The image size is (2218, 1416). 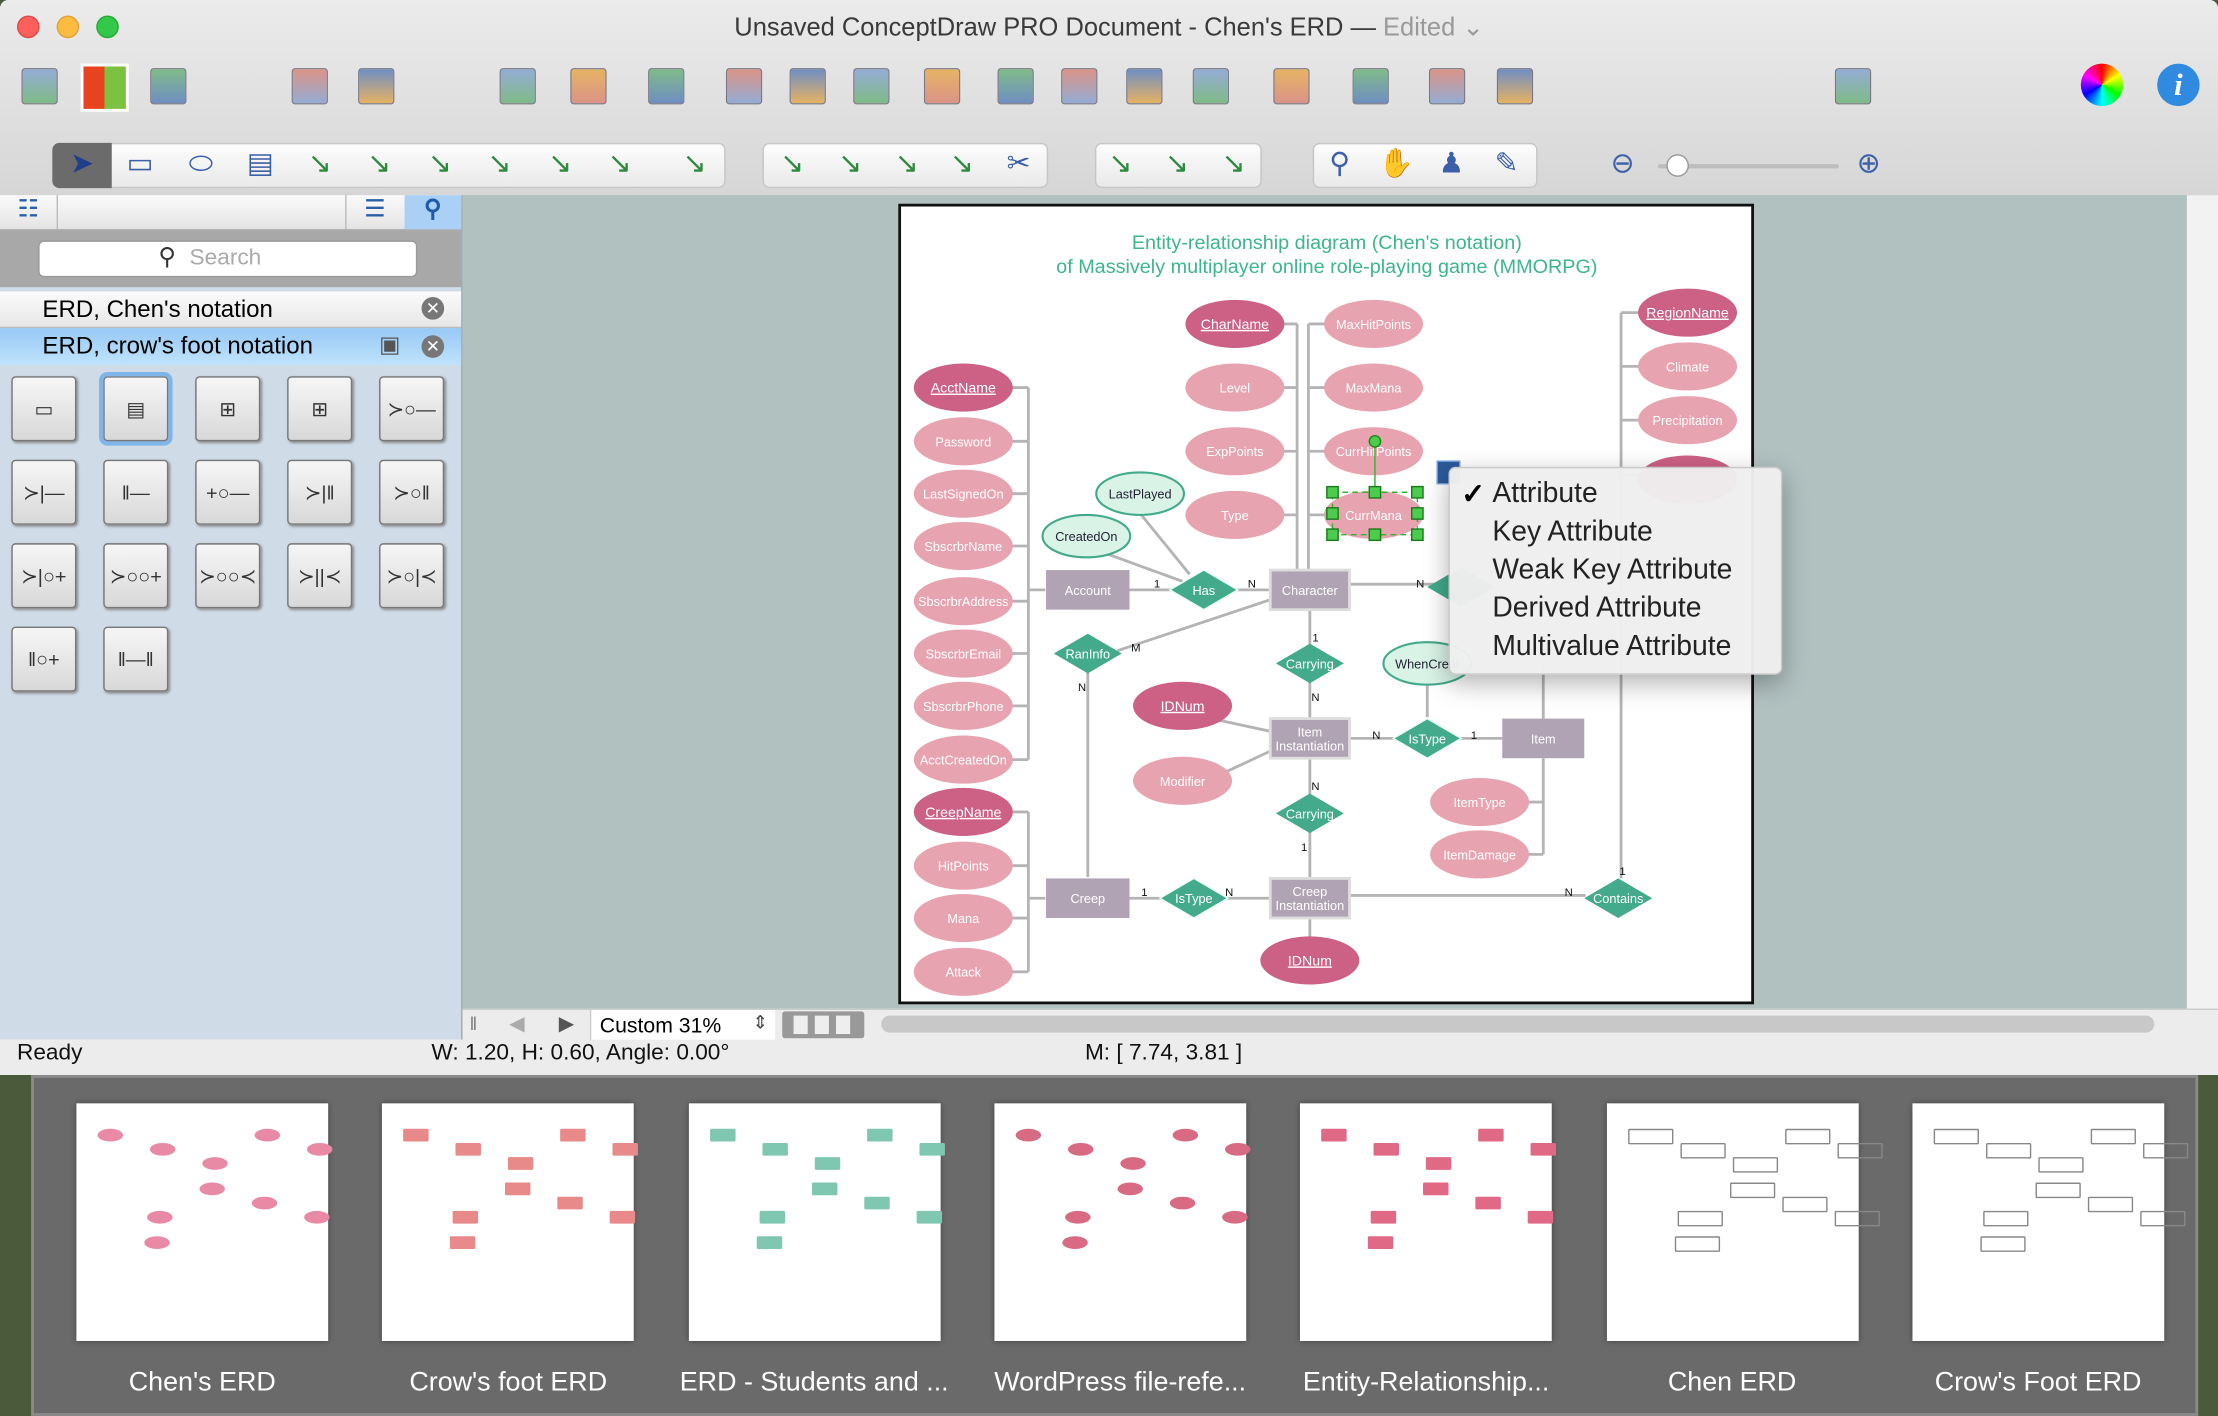 I want to click on search-tab-icon: ⚲, so click(x=433, y=212).